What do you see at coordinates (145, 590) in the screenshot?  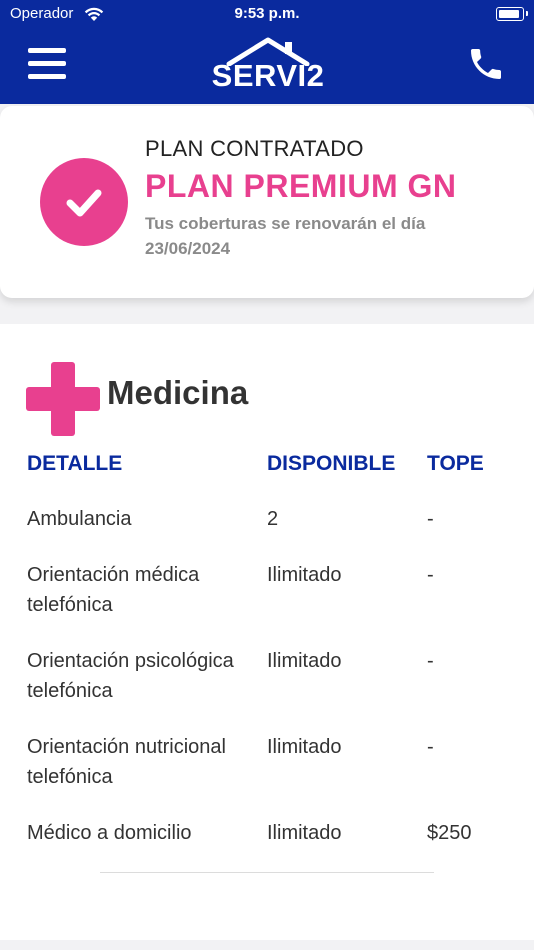 I see `row-detail: Orientación médica telefónica` at bounding box center [145, 590].